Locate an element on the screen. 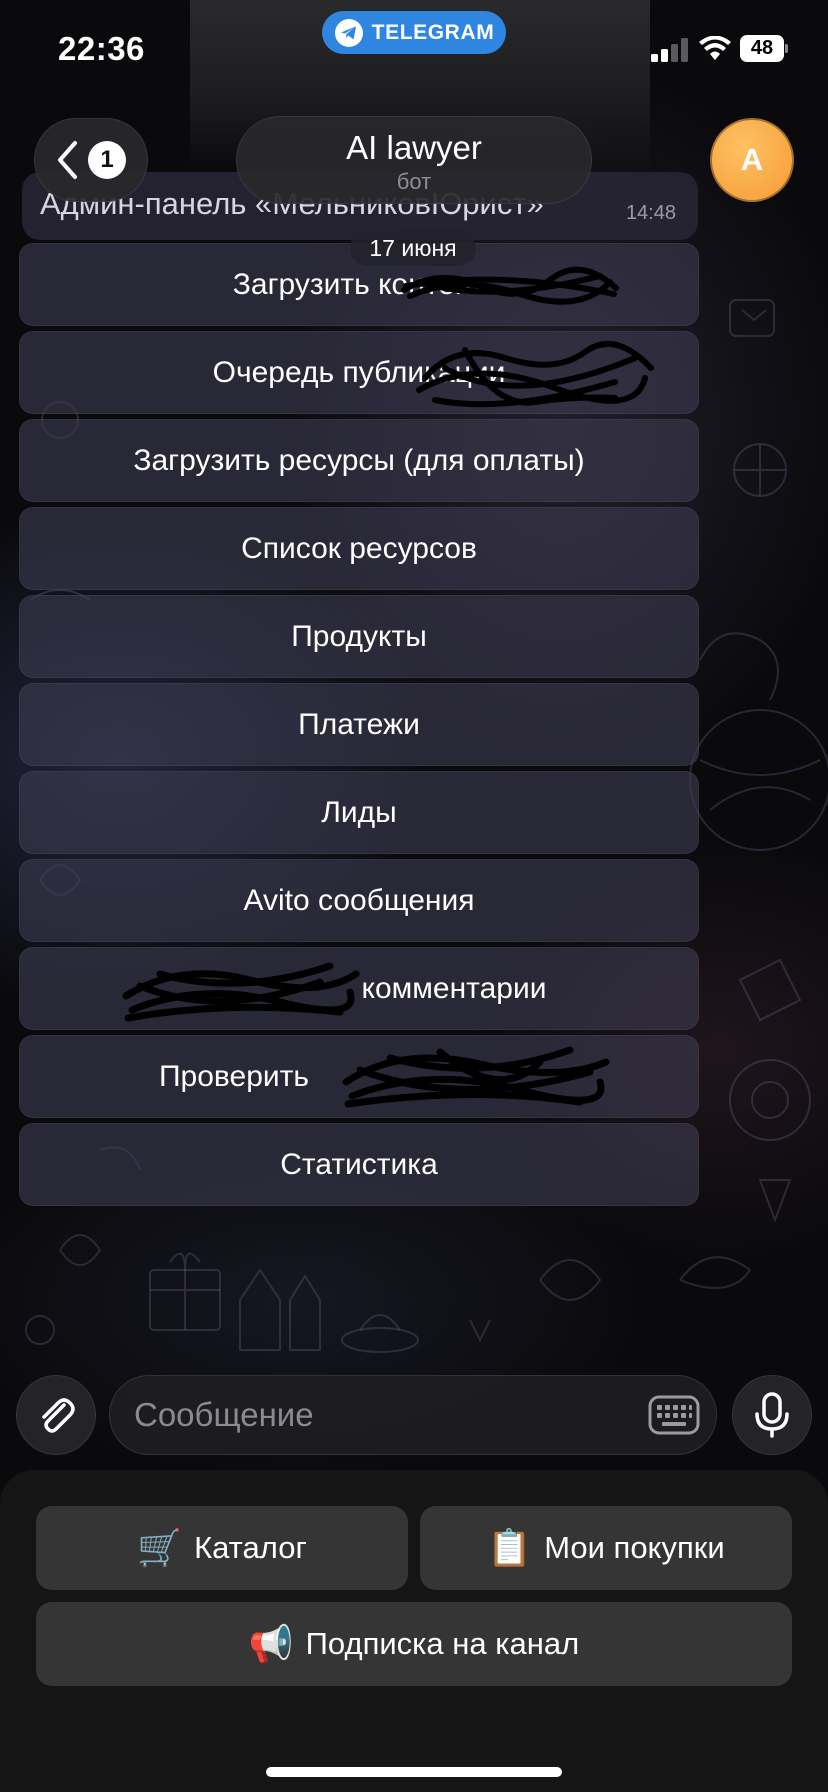 The image size is (828, 1792). inline-button-products: Продукты is located at coordinates (359, 636).